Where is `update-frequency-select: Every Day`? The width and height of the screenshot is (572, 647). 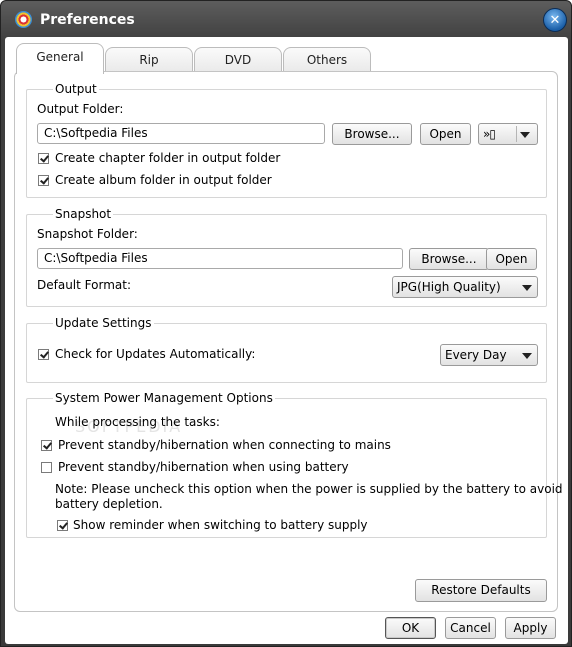
update-frequency-select: Every Day is located at coordinates (489, 355).